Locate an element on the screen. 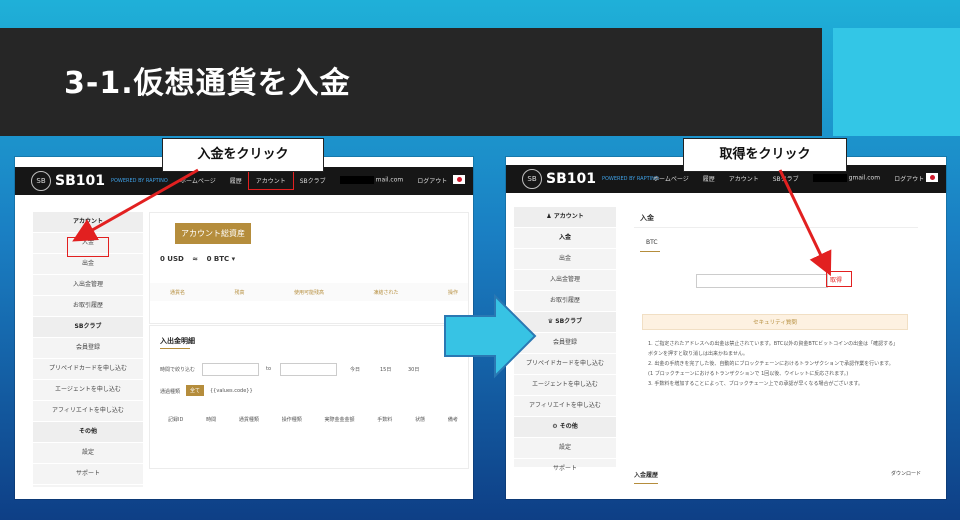 This screenshot has height=520, width=960. next-step-arrow-icon is located at coordinates (490, 336).